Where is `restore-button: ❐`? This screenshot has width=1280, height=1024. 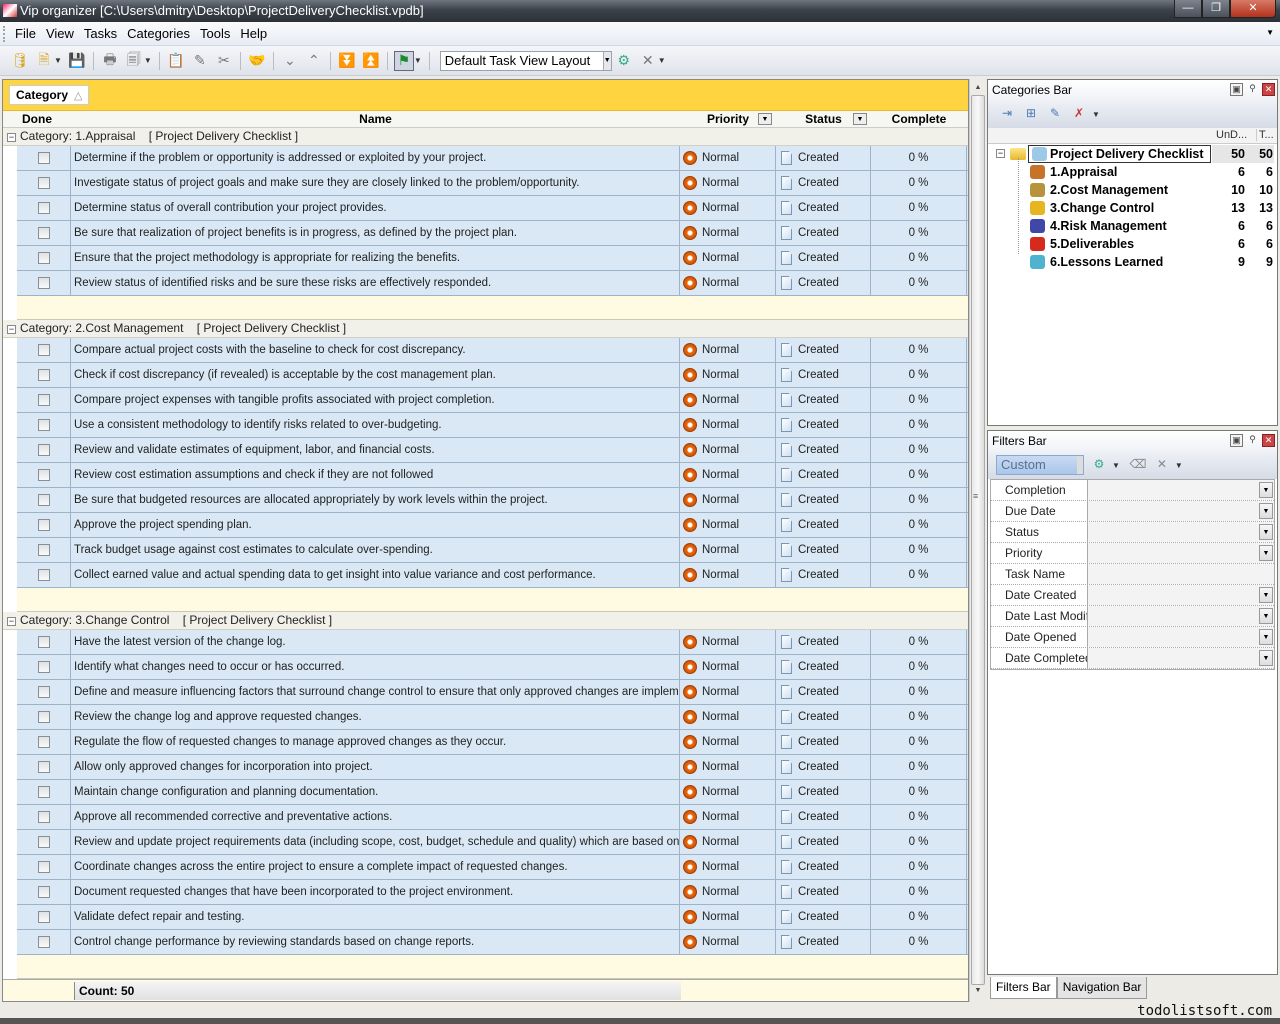 restore-button: ❐ is located at coordinates (1216, 9).